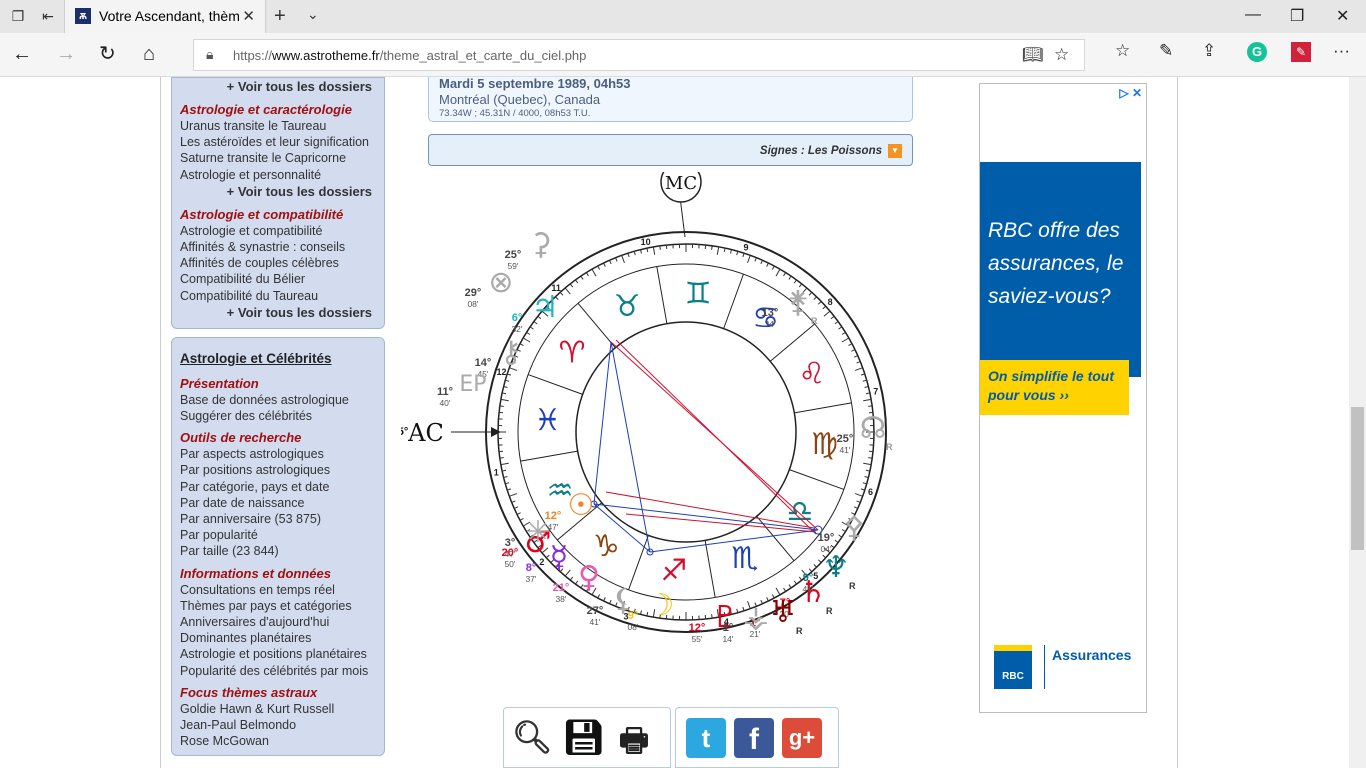 This screenshot has height=768, width=1366. What do you see at coordinates (808, 578) in the screenshot?
I see `planet-degree: 9°` at bounding box center [808, 578].